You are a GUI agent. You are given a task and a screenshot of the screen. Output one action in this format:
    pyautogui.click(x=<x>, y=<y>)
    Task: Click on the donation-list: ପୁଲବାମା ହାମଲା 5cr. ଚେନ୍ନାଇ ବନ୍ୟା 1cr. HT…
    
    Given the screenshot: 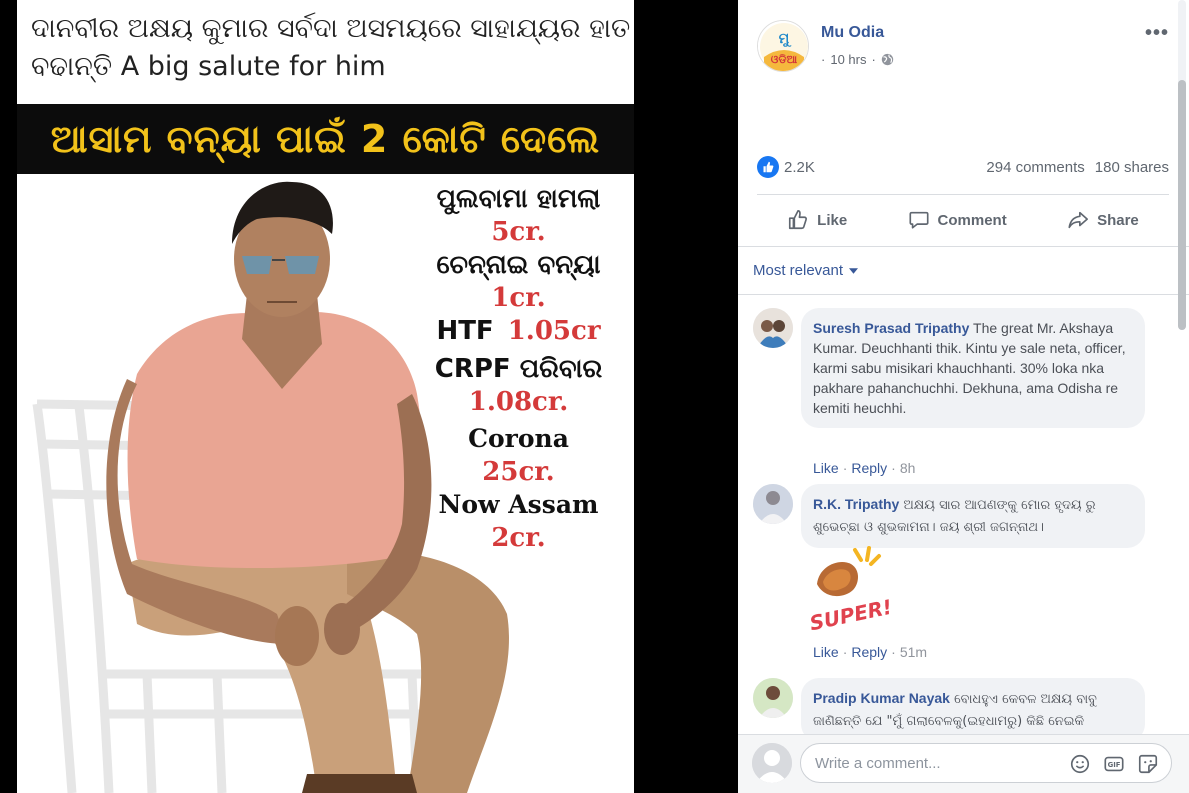 What is the action you would take?
    pyautogui.click(x=518, y=368)
    